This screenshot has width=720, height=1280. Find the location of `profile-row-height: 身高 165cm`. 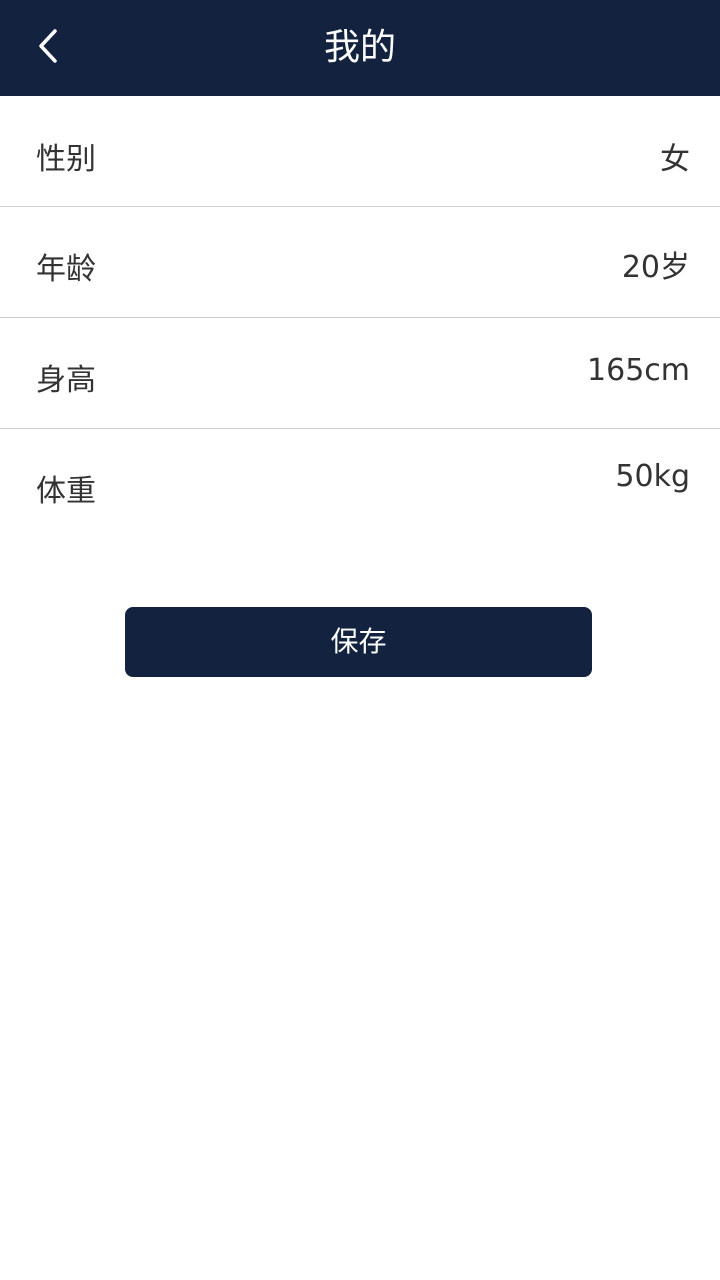

profile-row-height: 身高 165cm is located at coordinates (360, 373).